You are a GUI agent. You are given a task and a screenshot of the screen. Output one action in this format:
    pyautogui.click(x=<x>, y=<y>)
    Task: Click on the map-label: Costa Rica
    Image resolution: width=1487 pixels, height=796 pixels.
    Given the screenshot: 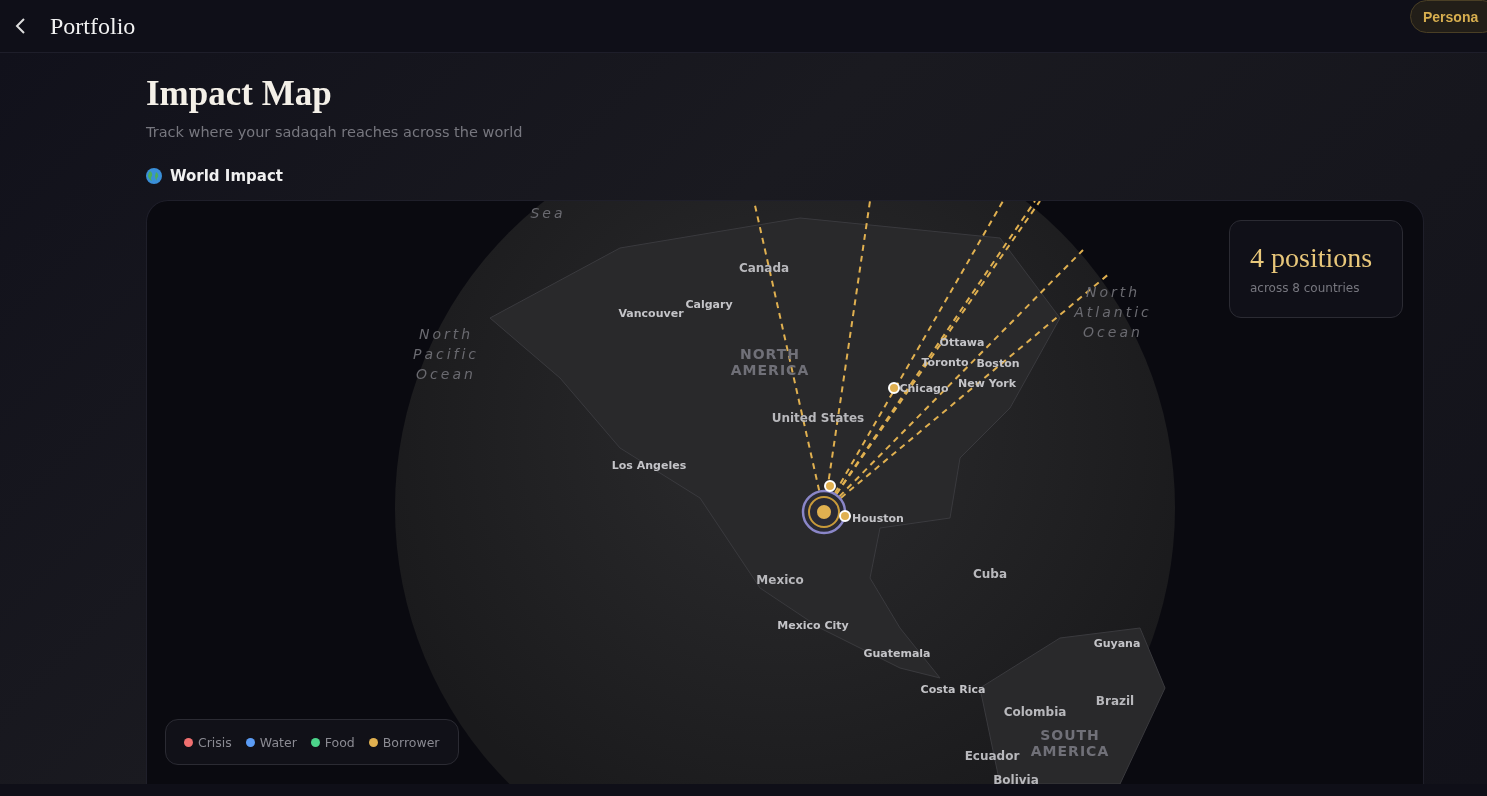 What is the action you would take?
    pyautogui.click(x=953, y=689)
    